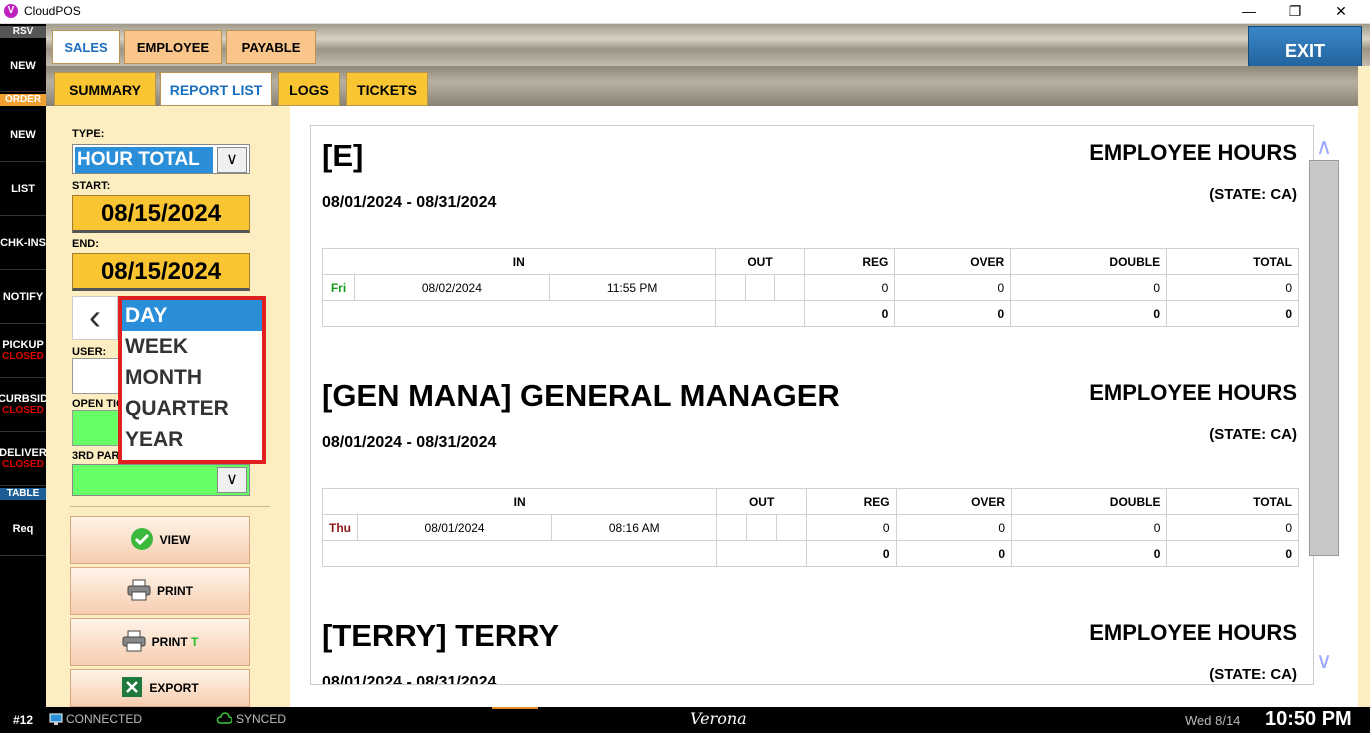 The height and width of the screenshot is (733, 1370). Describe the element at coordinates (1324, 661) in the screenshot. I see `scroll-down-icon: ∨` at that location.